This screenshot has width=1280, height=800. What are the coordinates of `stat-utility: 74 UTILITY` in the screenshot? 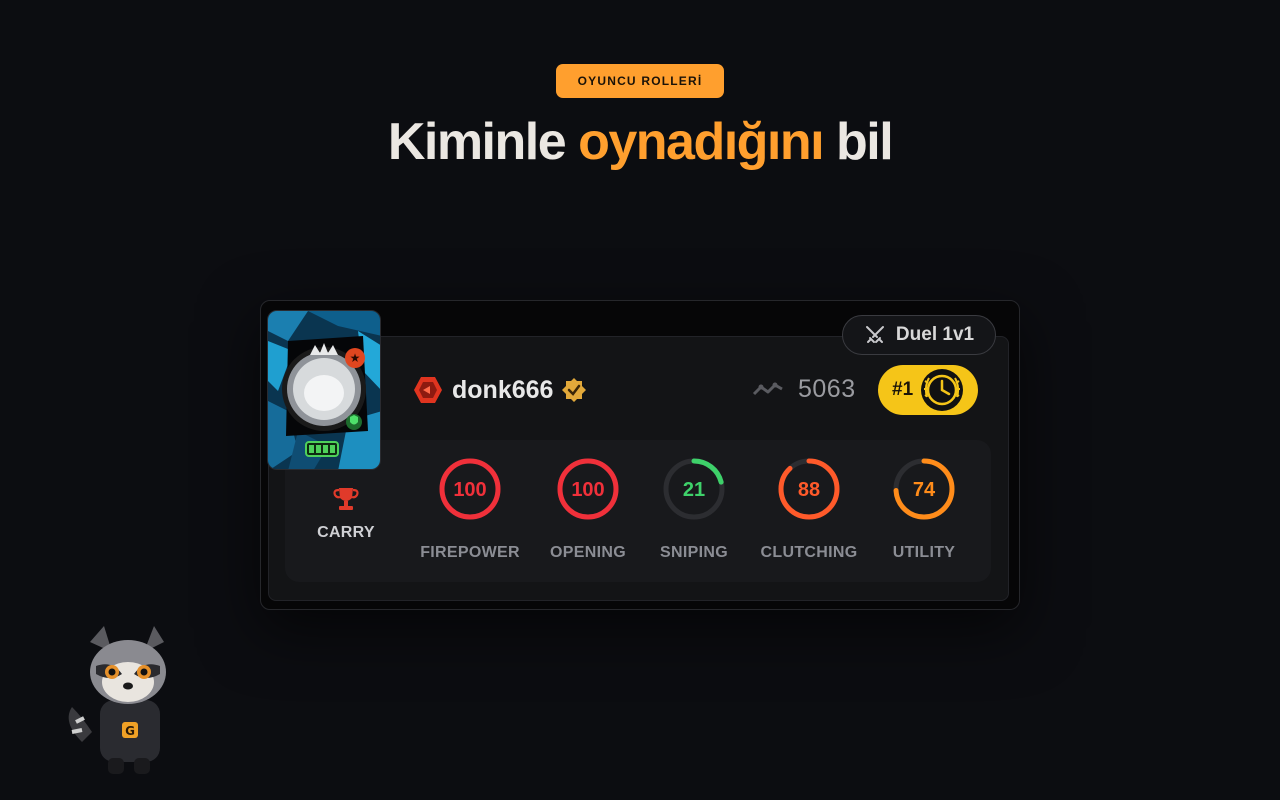 It's located at (924, 509).